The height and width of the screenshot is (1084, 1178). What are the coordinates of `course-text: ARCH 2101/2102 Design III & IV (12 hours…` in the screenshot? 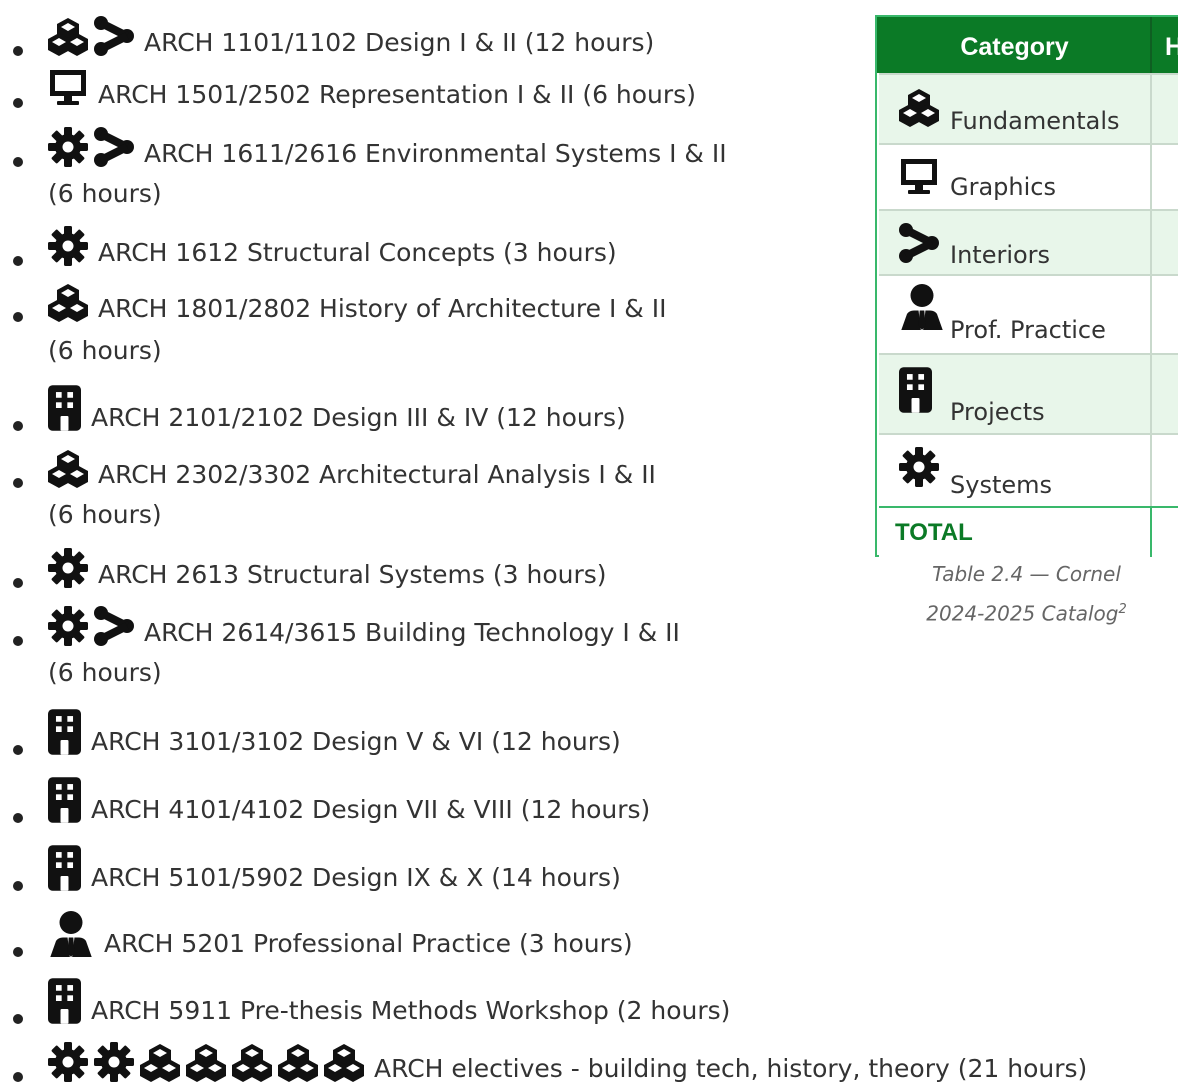 It's located at (358, 417).